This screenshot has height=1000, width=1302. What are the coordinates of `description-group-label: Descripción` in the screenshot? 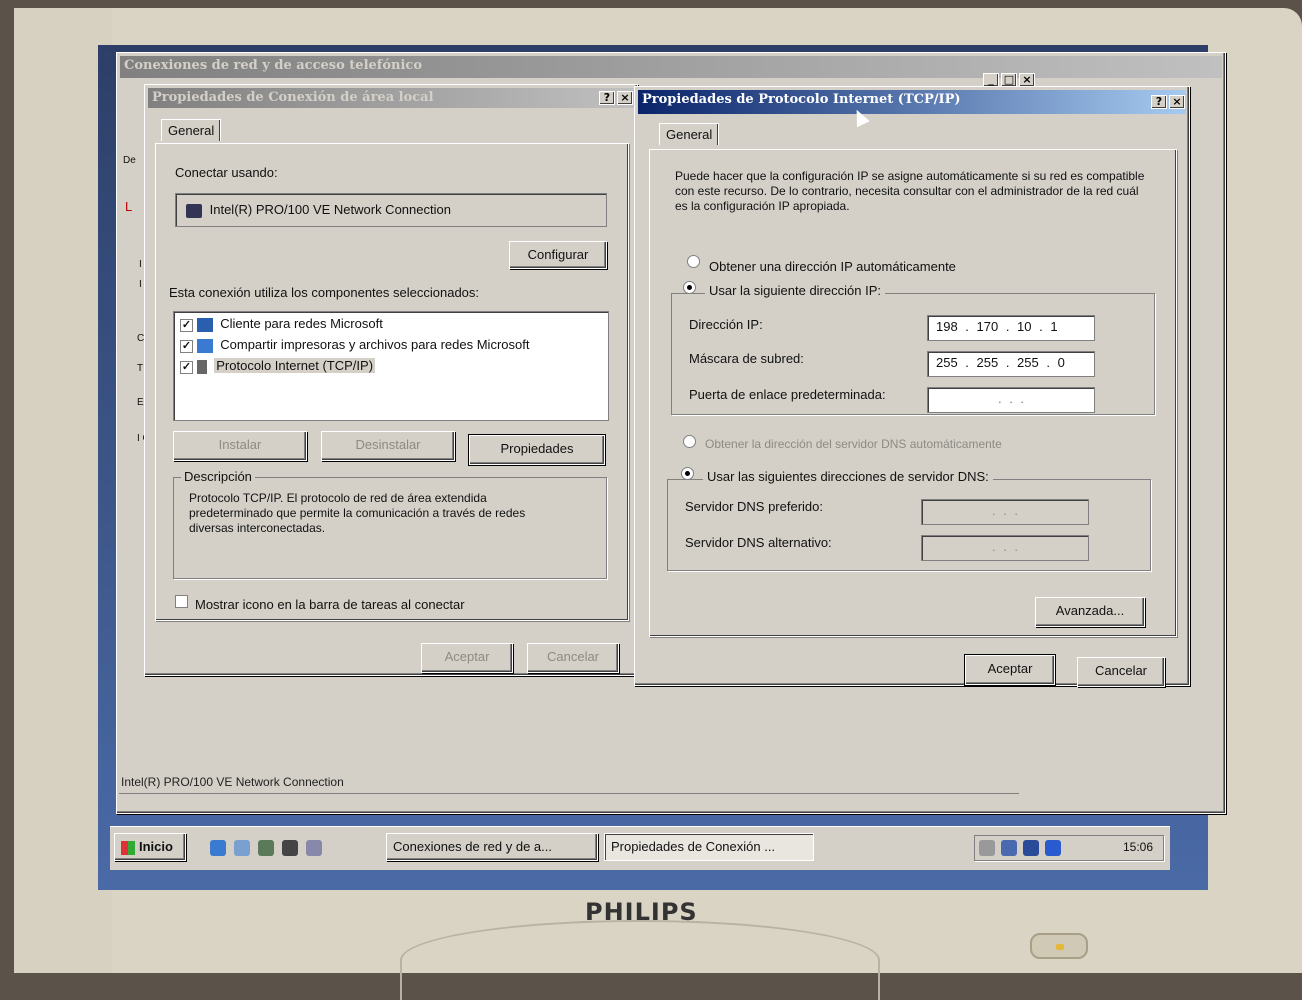 It's located at (218, 476).